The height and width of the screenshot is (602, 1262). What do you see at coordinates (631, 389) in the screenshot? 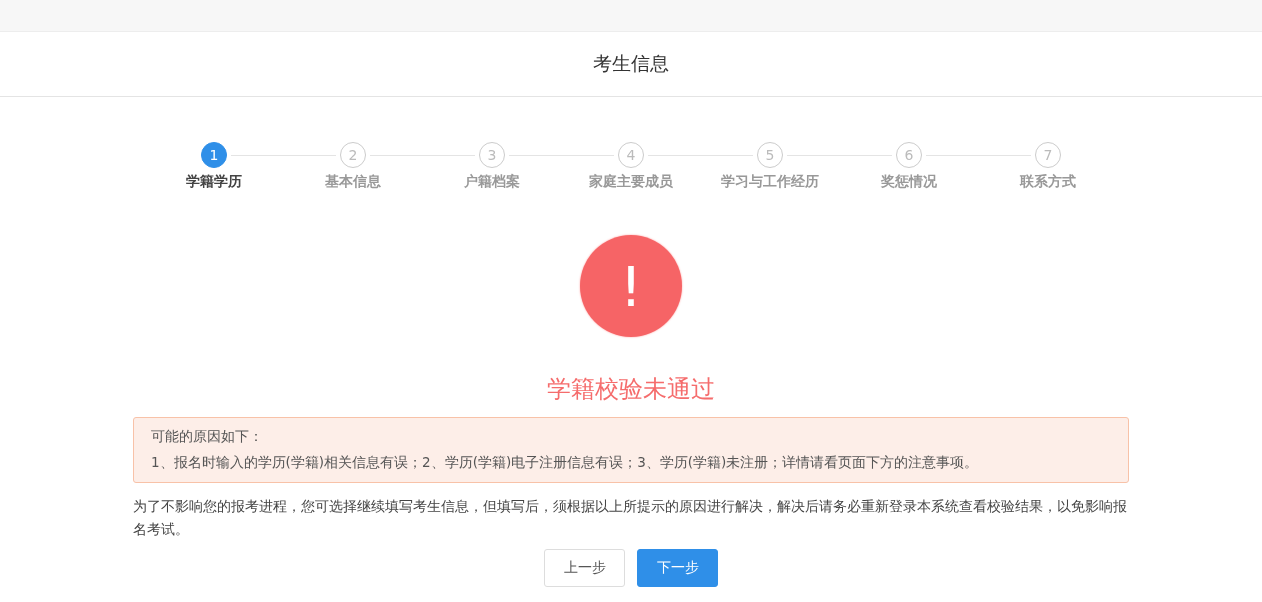
I see `result-title: 学籍校验未通过` at bounding box center [631, 389].